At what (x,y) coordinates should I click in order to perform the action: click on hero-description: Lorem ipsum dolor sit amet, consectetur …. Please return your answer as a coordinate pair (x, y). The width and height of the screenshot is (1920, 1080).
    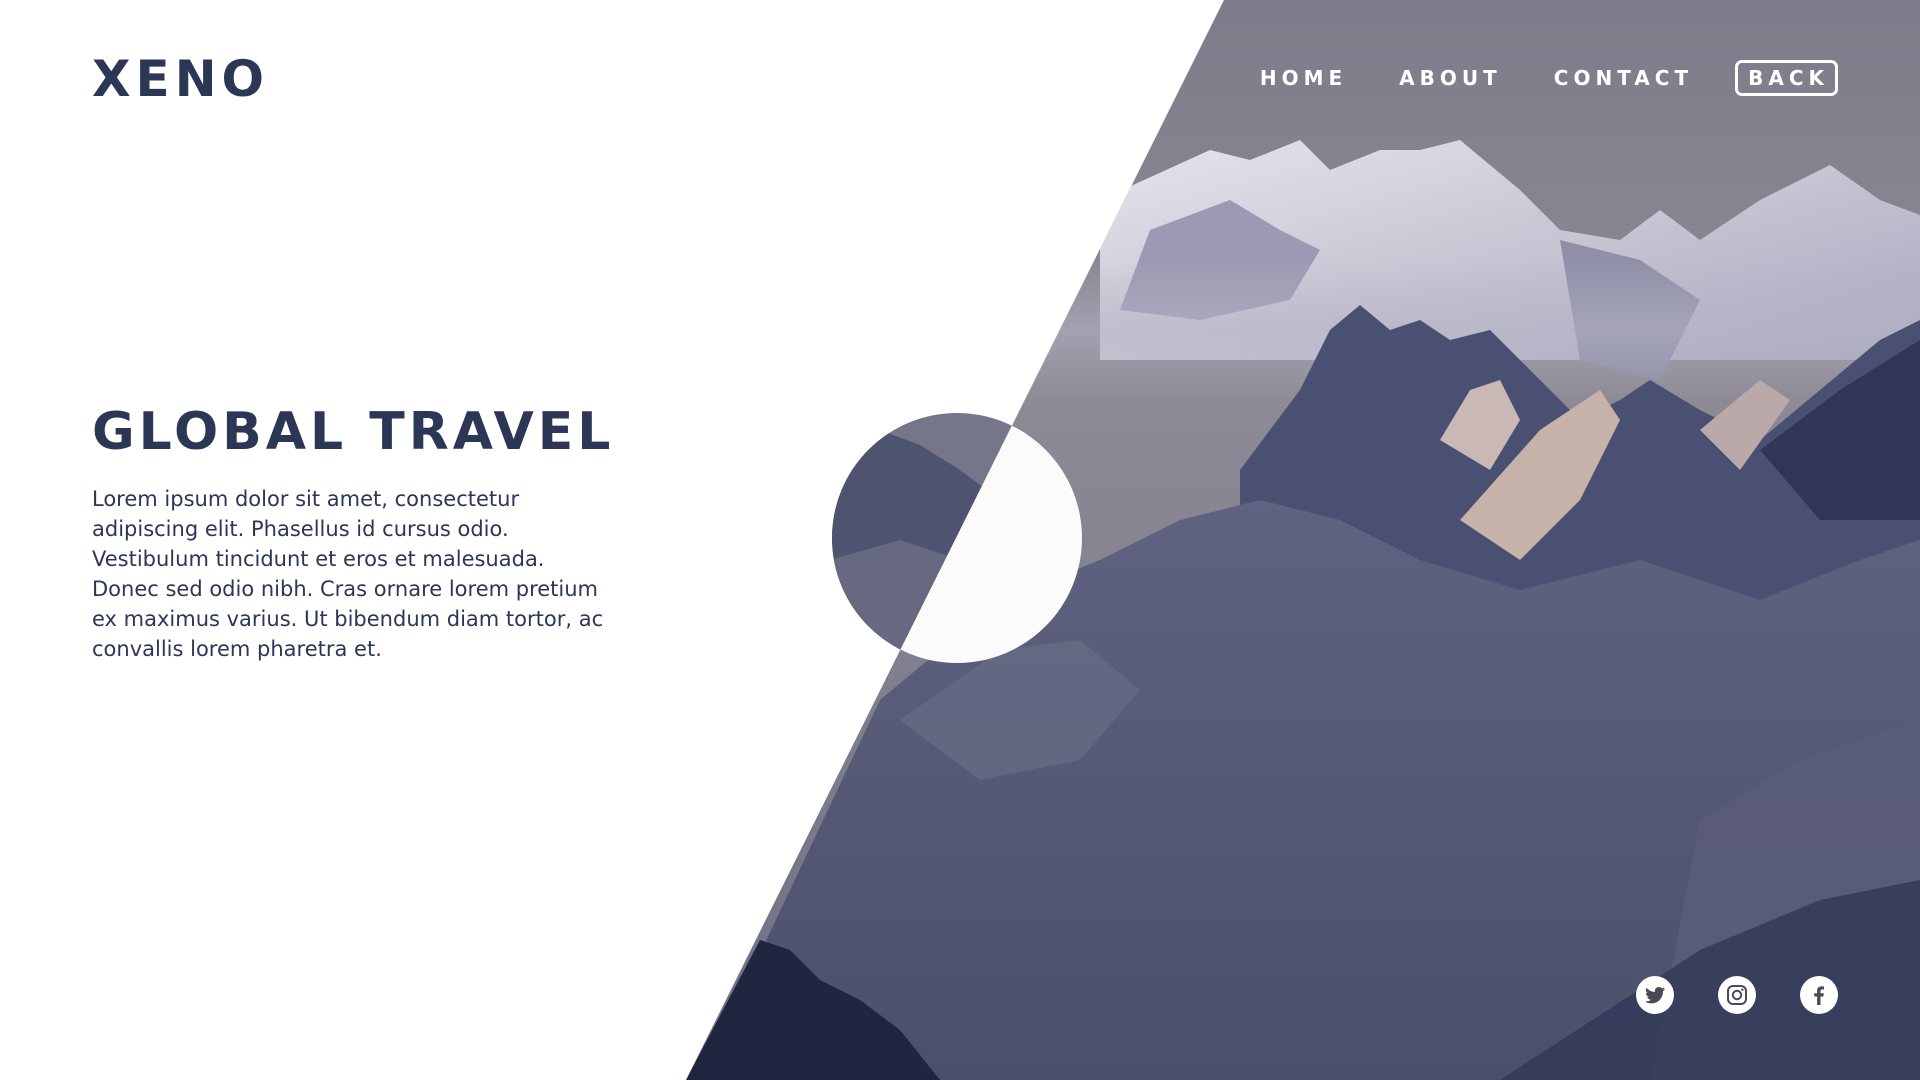
    Looking at the image, I should click on (348, 574).